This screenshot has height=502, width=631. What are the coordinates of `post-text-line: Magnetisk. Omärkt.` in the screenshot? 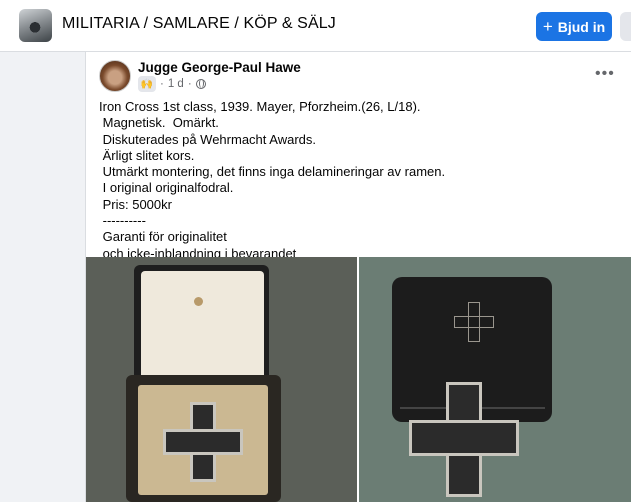 It's located at (159, 123).